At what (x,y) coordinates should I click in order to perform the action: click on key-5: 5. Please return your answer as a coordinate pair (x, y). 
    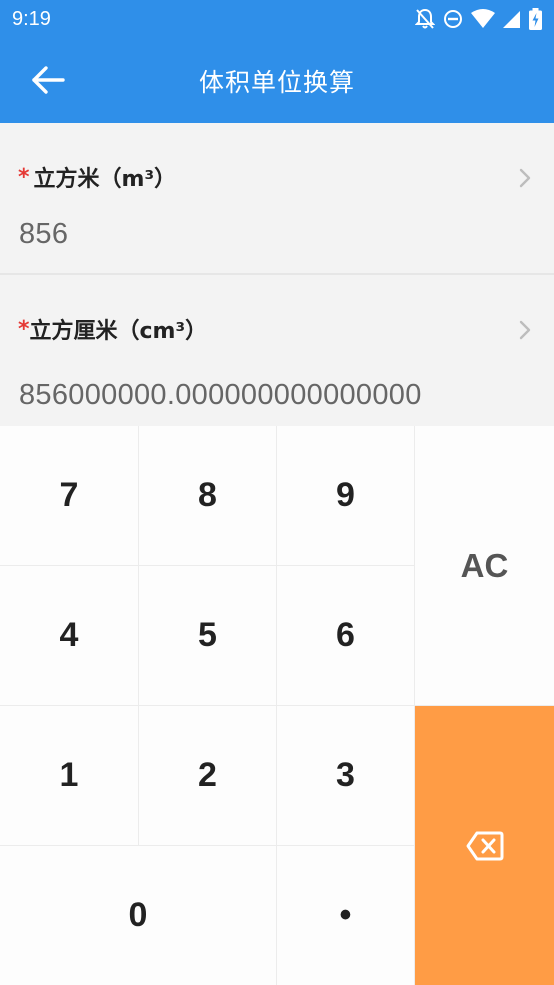
    Looking at the image, I should click on (208, 636).